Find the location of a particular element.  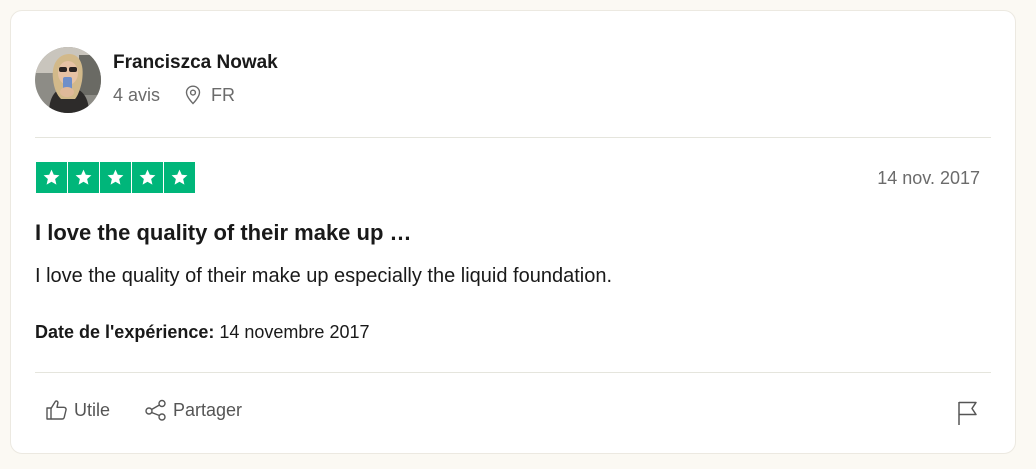

experience-value: 14 novembre 2017 is located at coordinates (294, 332).